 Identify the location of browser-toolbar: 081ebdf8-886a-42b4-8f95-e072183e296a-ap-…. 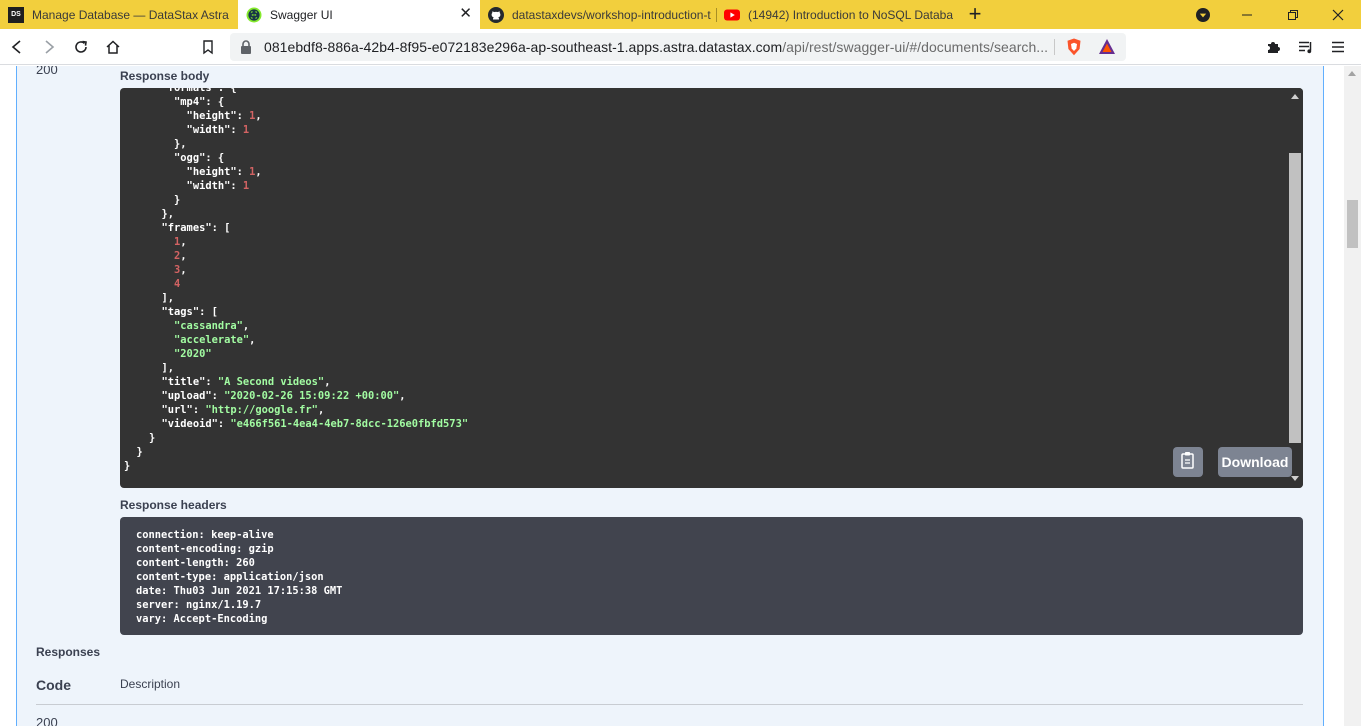
(680, 47).